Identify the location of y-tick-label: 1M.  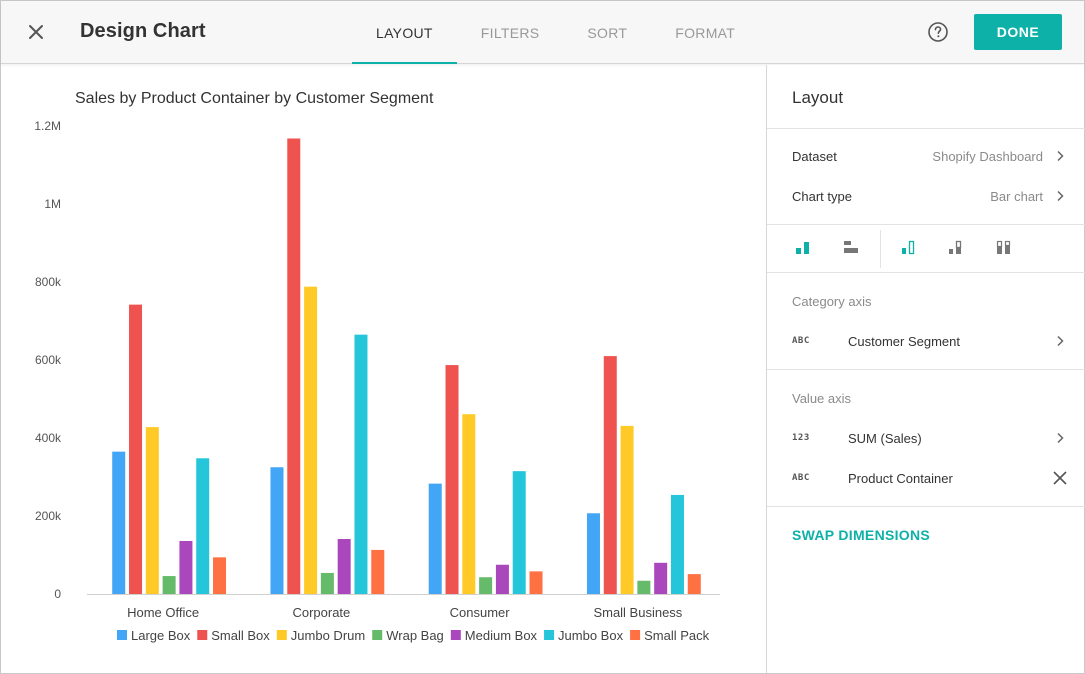
(52, 204).